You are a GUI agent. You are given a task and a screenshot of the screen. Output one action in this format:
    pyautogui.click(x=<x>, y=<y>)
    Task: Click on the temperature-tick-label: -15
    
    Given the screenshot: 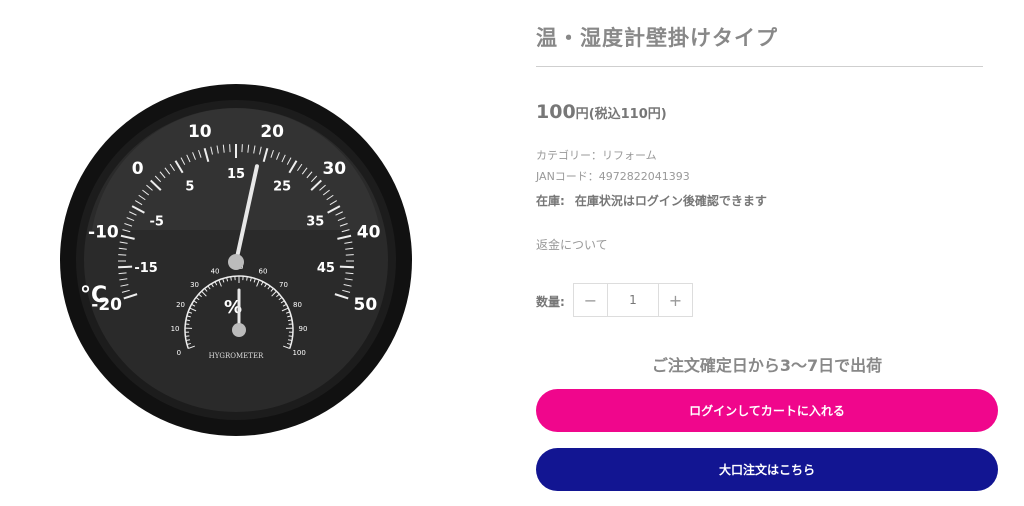 What is the action you would take?
    pyautogui.click(x=146, y=268)
    